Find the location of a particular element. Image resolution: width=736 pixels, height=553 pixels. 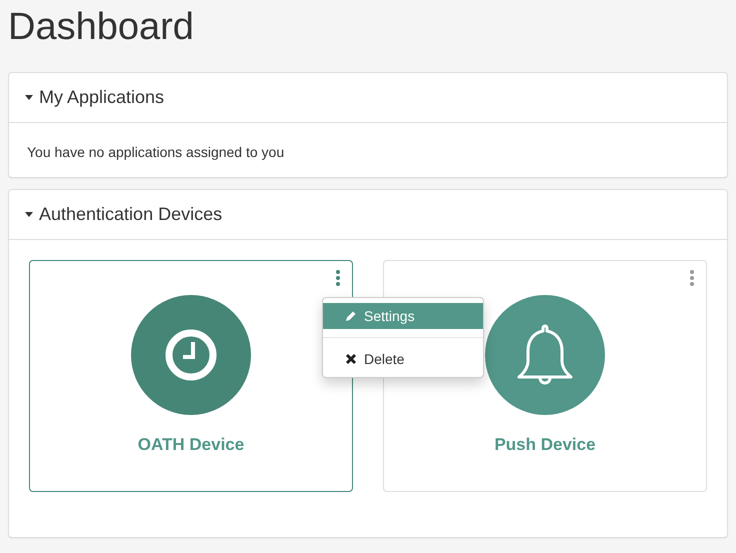

delete-icon is located at coordinates (351, 359).